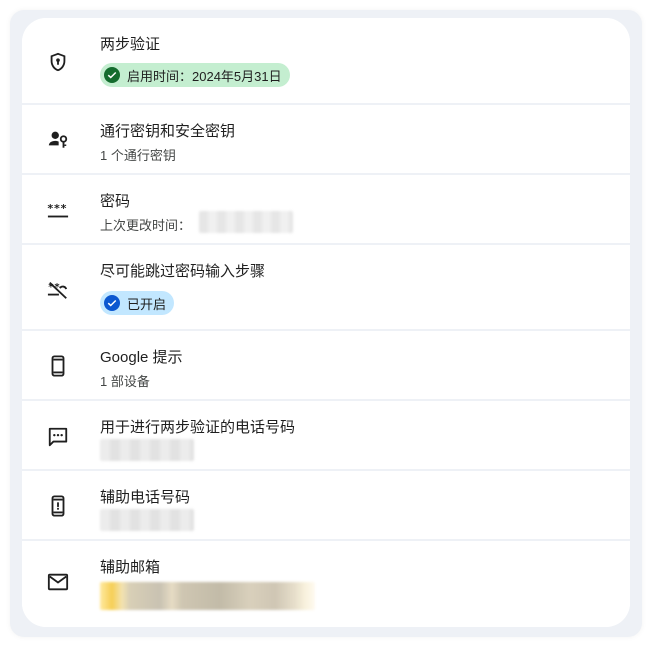 The image size is (652, 647). Describe the element at coordinates (125, 381) in the screenshot. I see `row-subtitle: 1 部设备` at that location.